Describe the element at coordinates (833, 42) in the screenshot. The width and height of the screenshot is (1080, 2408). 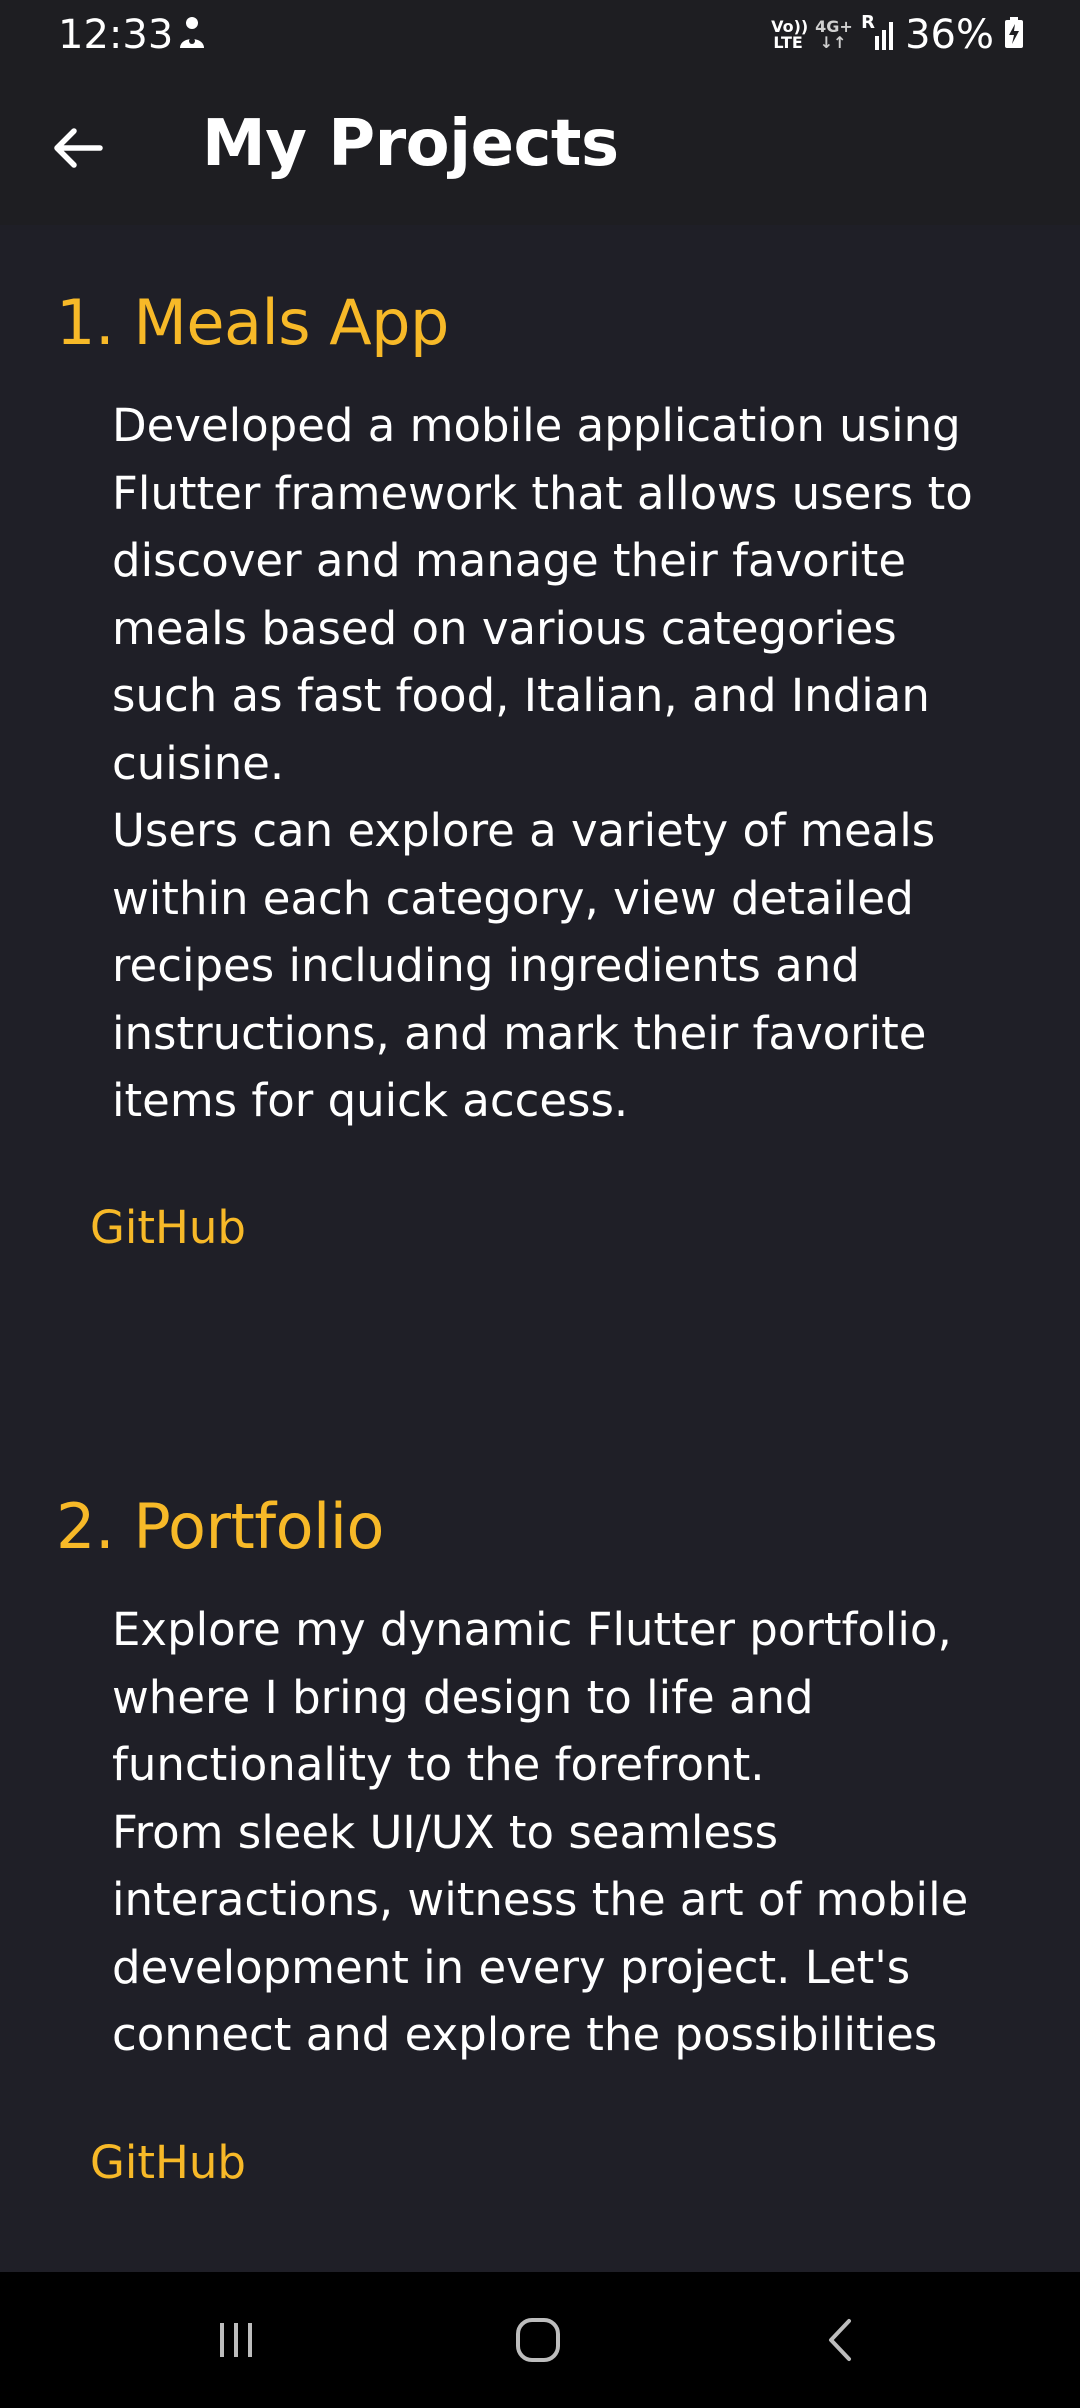
I see `data-arrows-label: ↓↑` at that location.